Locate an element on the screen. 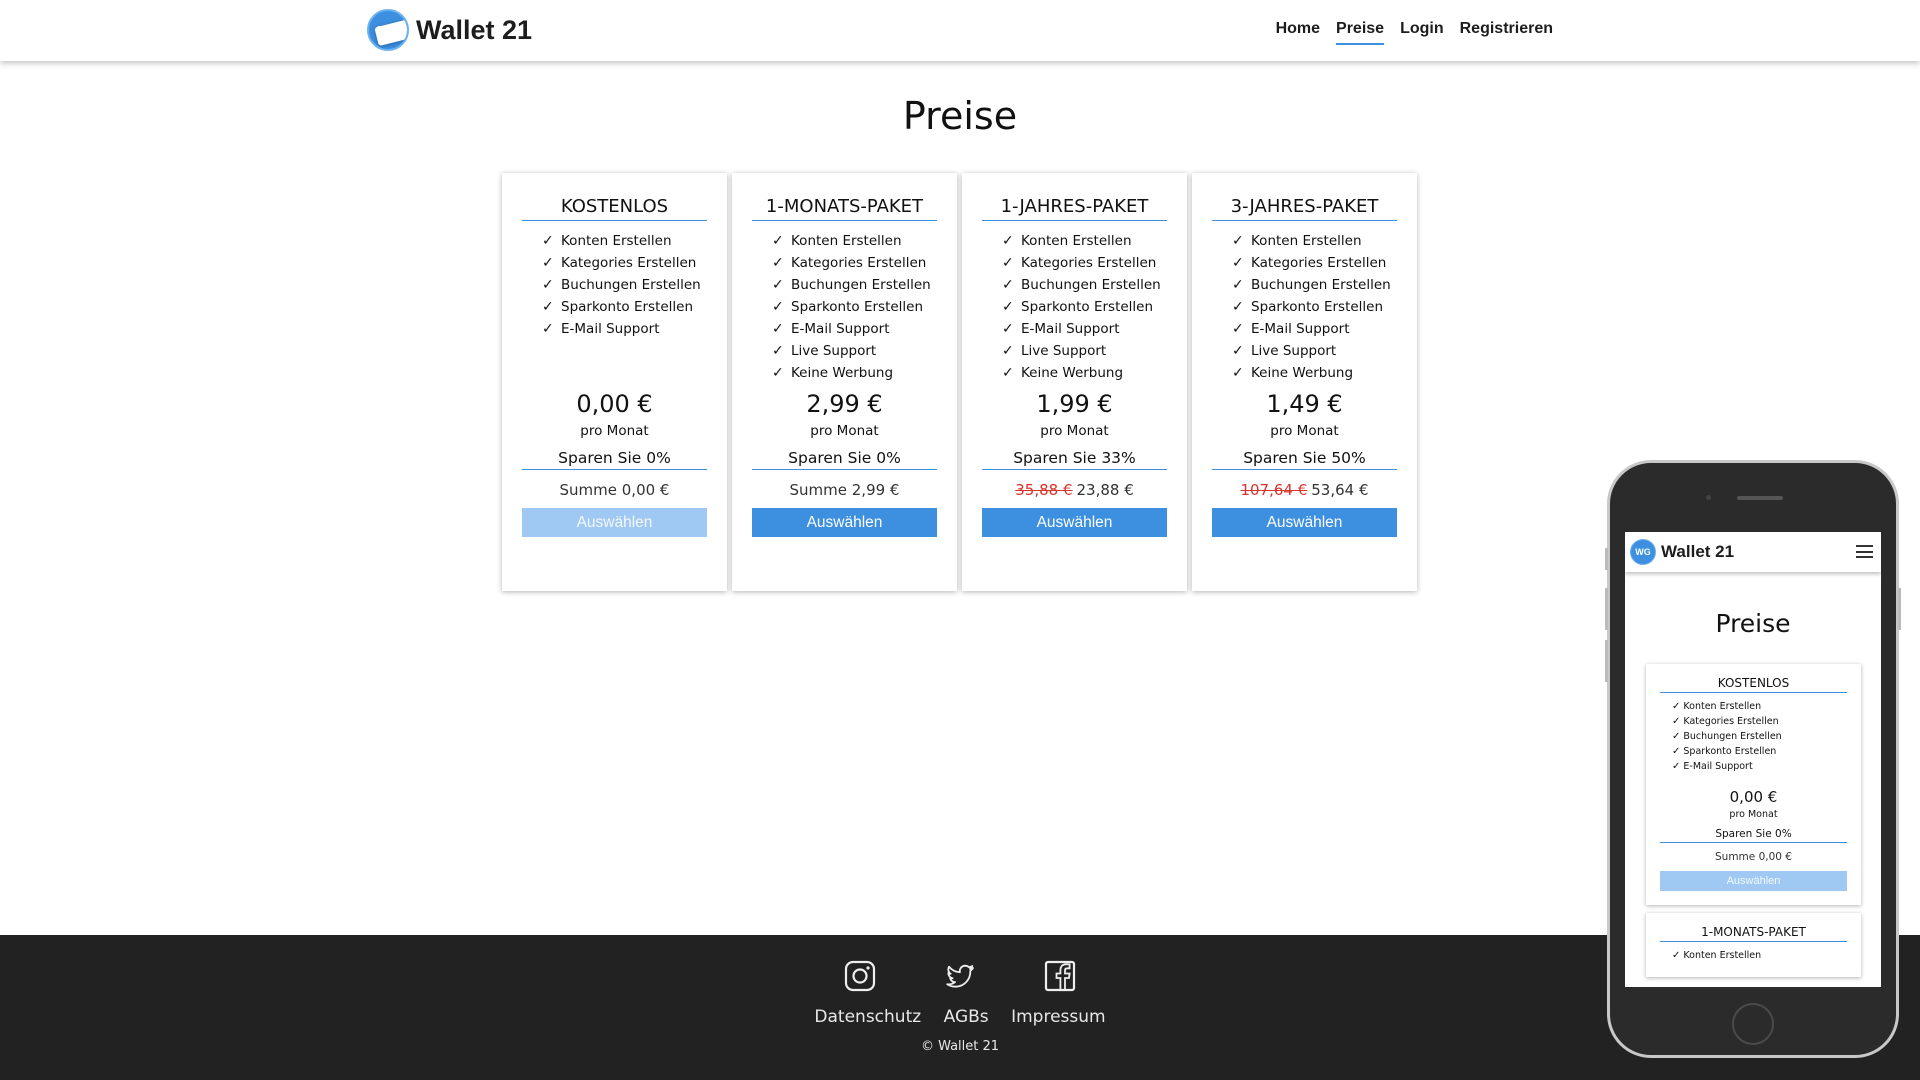 Image resolution: width=1920 pixels, height=1080 pixels. nav-links: Home Preise Login Registrieren is located at coordinates (1414, 32).